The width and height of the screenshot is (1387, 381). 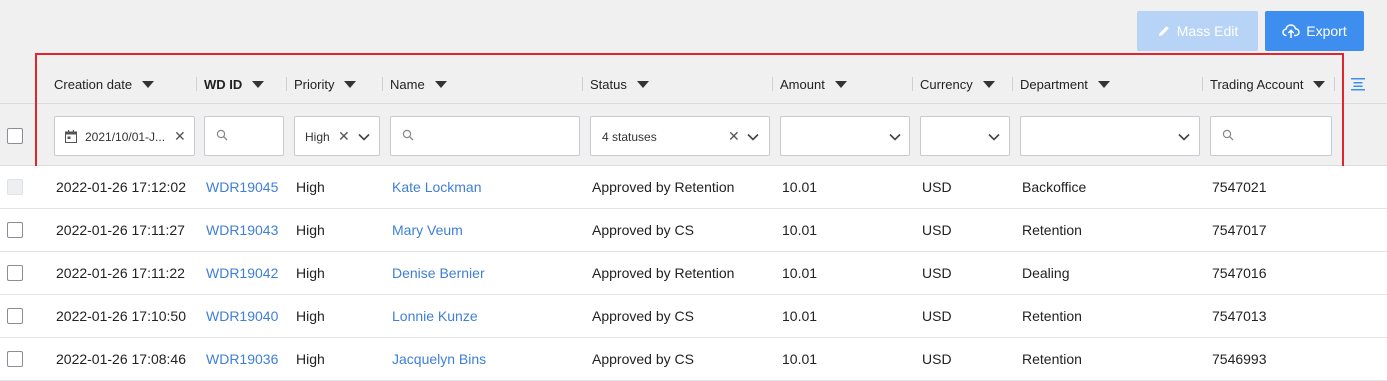 I want to click on department-cell: Dealing, so click(x=1046, y=273).